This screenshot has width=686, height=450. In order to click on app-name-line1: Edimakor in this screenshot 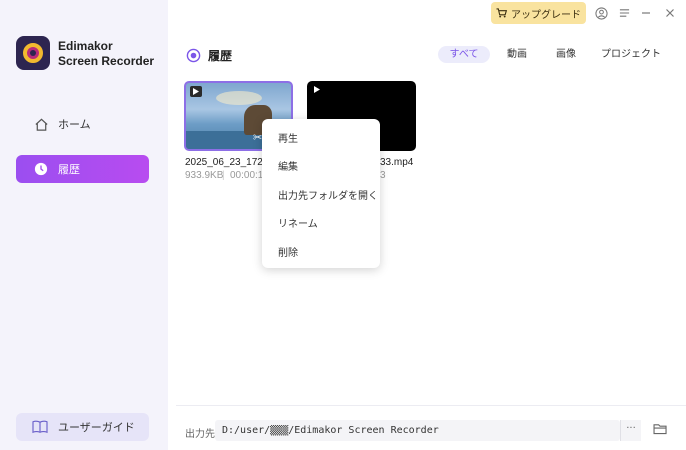, I will do `click(85, 46)`.